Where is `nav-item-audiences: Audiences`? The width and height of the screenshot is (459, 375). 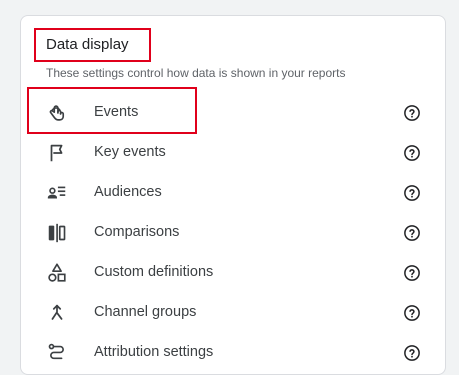
nav-item-audiences: Audiences is located at coordinates (234, 193).